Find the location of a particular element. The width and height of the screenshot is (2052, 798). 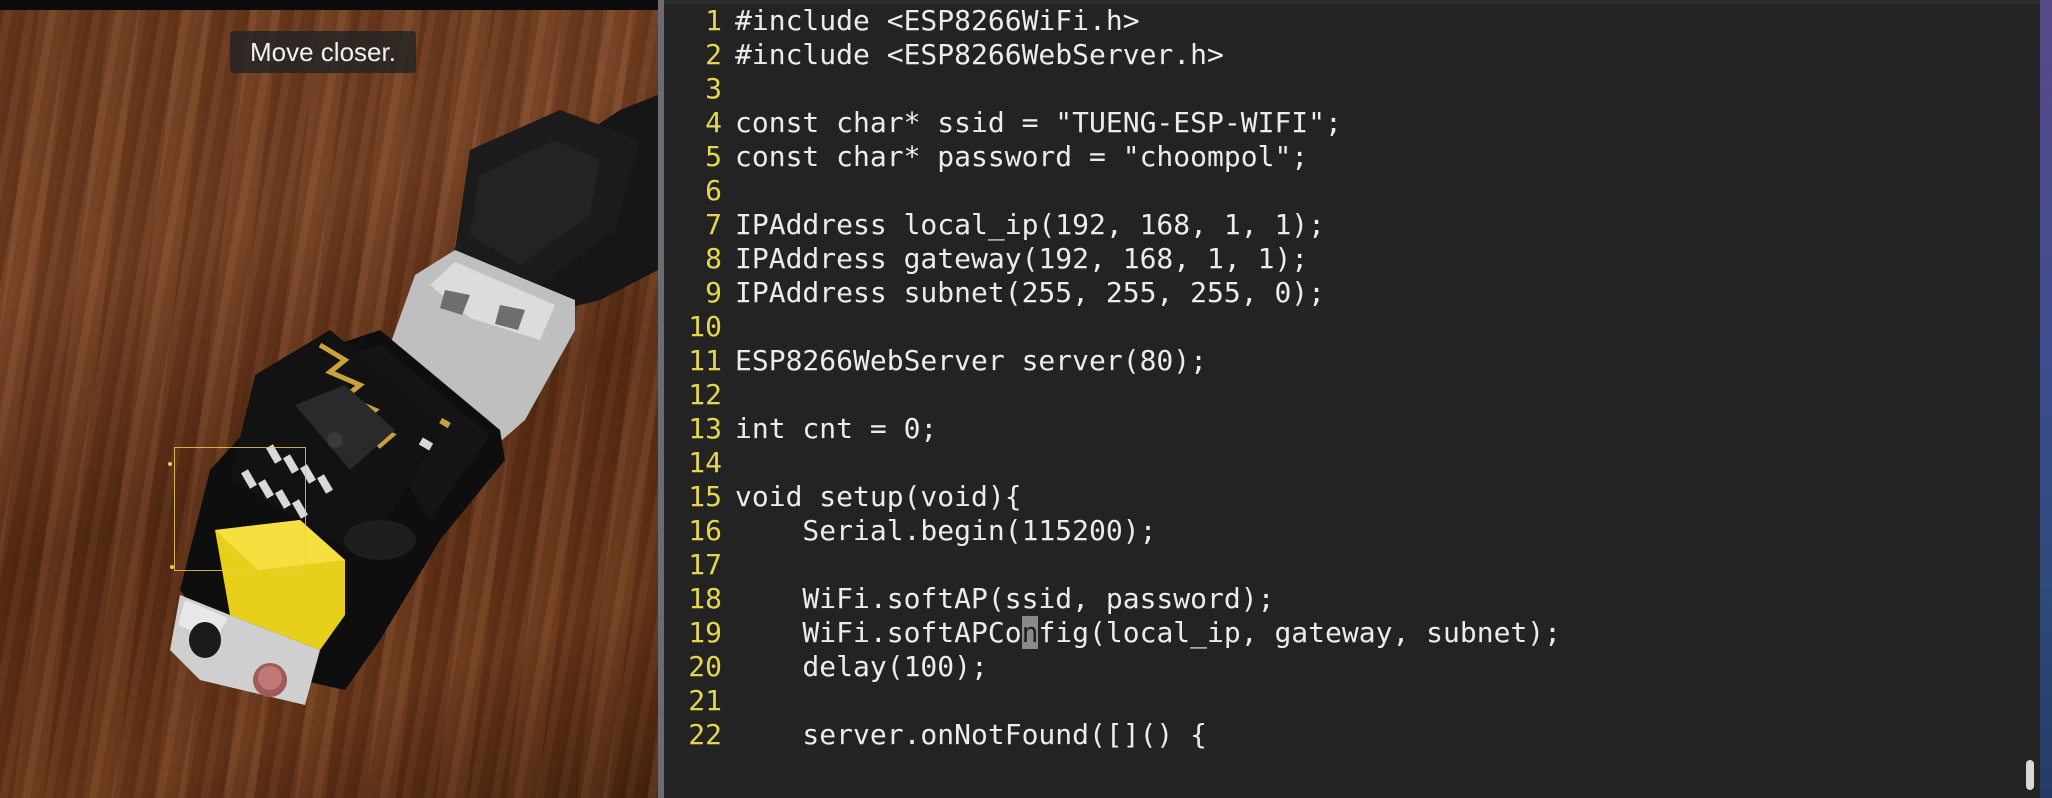

line-number: 15 is located at coordinates (705, 496).